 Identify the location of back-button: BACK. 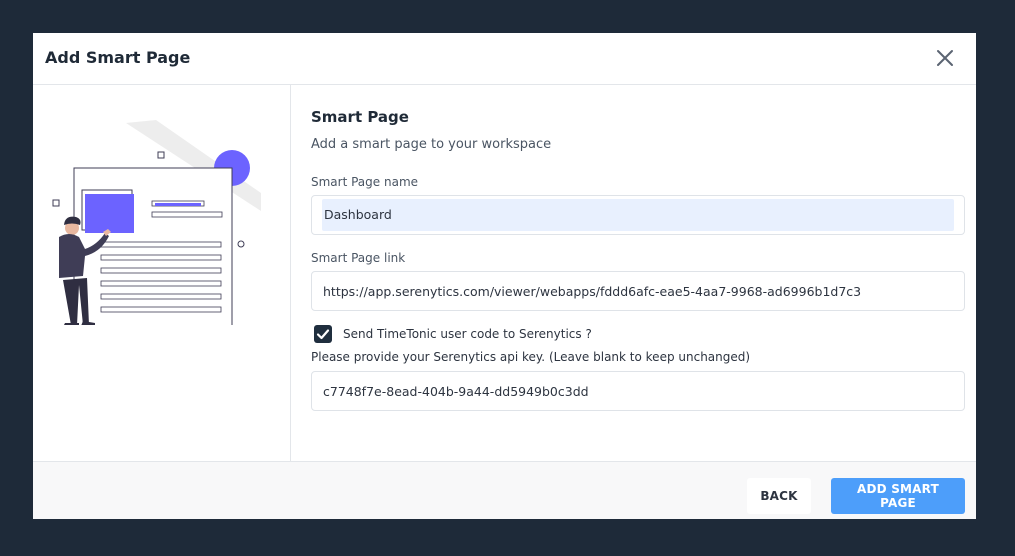
(779, 496).